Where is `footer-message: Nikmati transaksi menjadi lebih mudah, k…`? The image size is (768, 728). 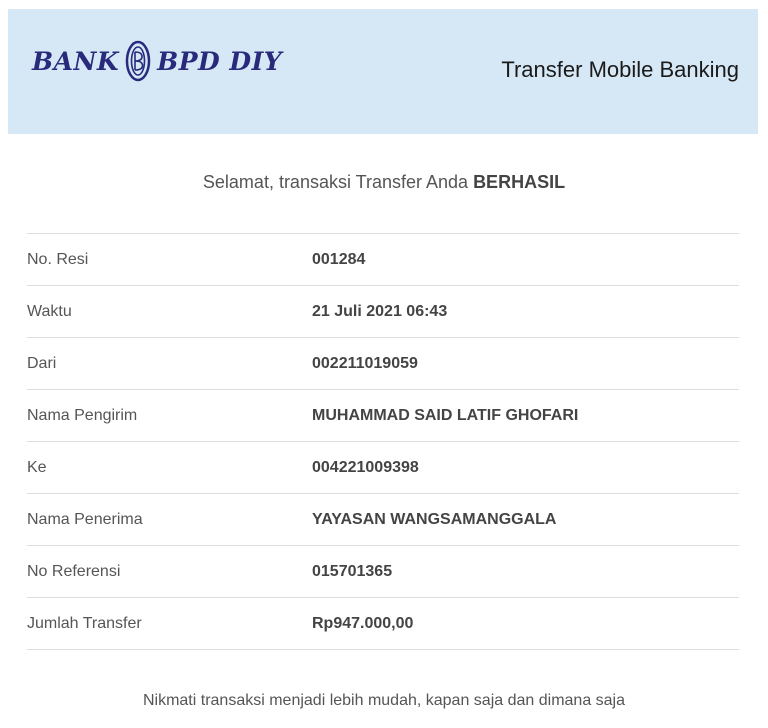 footer-message: Nikmati transaksi menjadi lebih mudah, k… is located at coordinates (384, 700).